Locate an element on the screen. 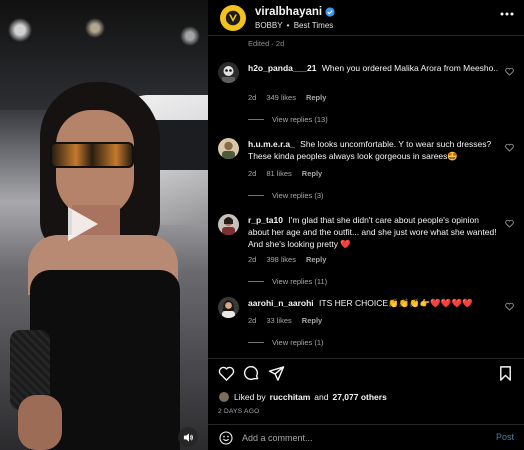  sunglasses is located at coordinates (92, 155).